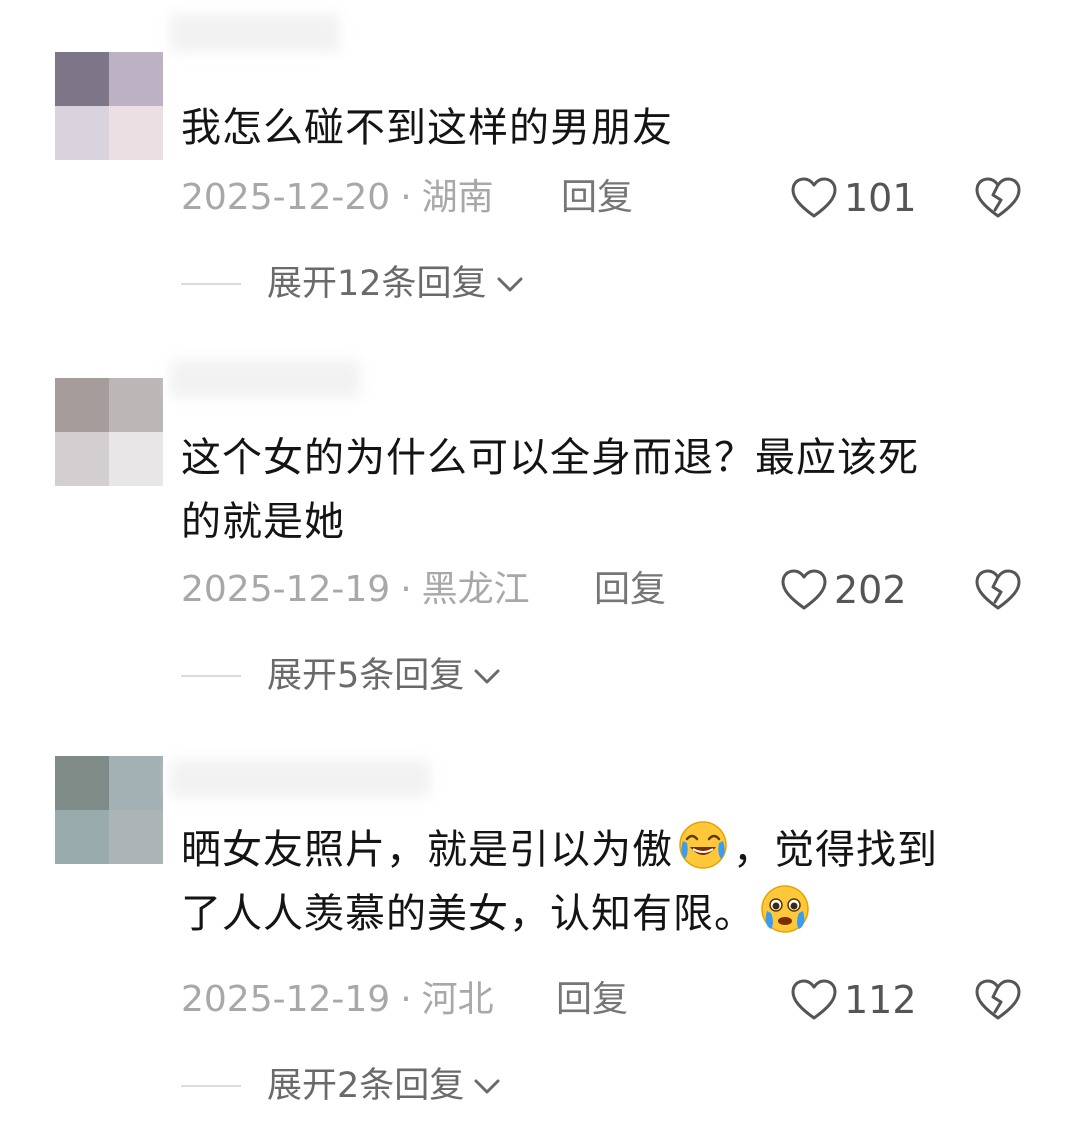 The width and height of the screenshot is (1080, 1140). Describe the element at coordinates (286, 197) in the screenshot. I see `comment-date: 2025-12-20` at that location.